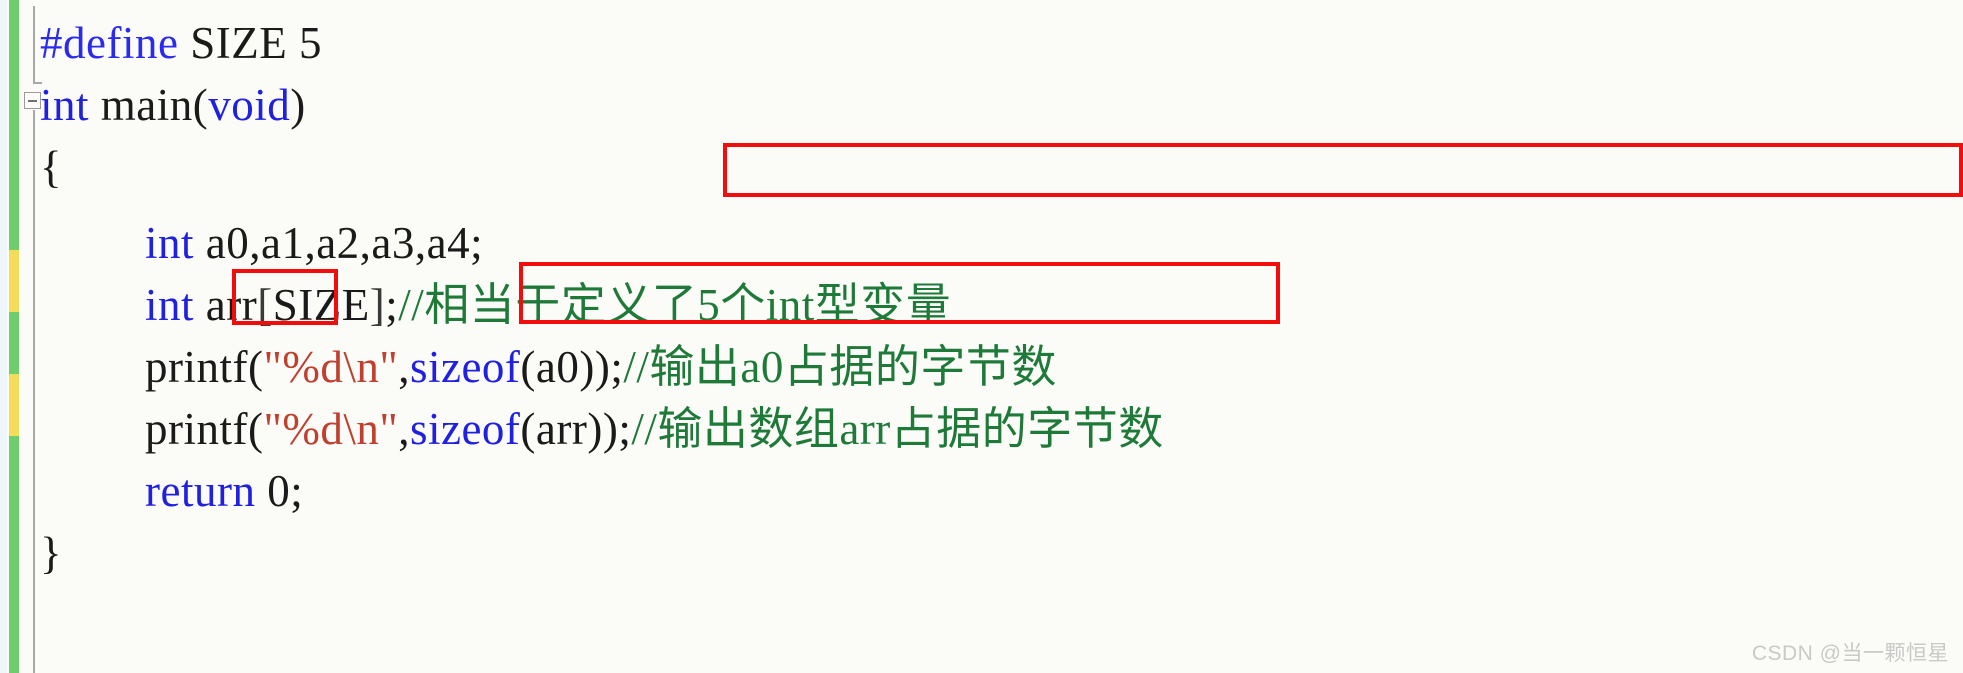  What do you see at coordinates (231, 305) in the screenshot?
I see `code-token-plain: arr` at bounding box center [231, 305].